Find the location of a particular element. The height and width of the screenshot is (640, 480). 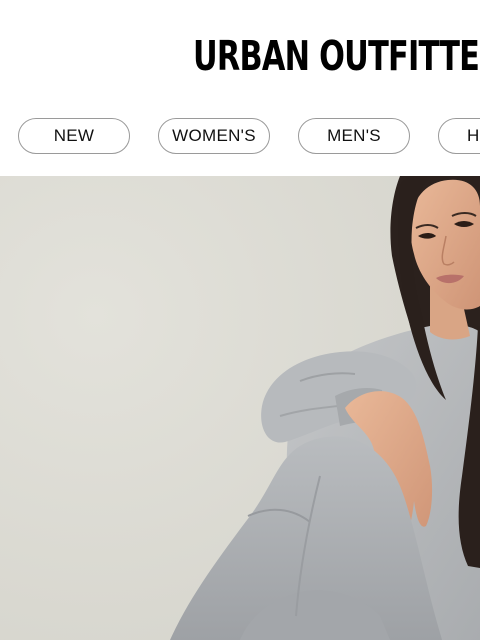

nav-pill-mens: MEN'S is located at coordinates (354, 136).